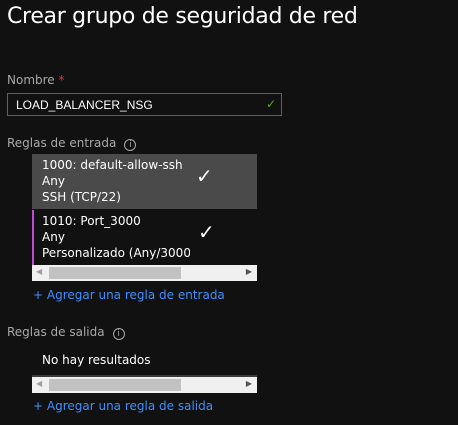  I want to click on name-label-text: Nombre, so click(31, 80).